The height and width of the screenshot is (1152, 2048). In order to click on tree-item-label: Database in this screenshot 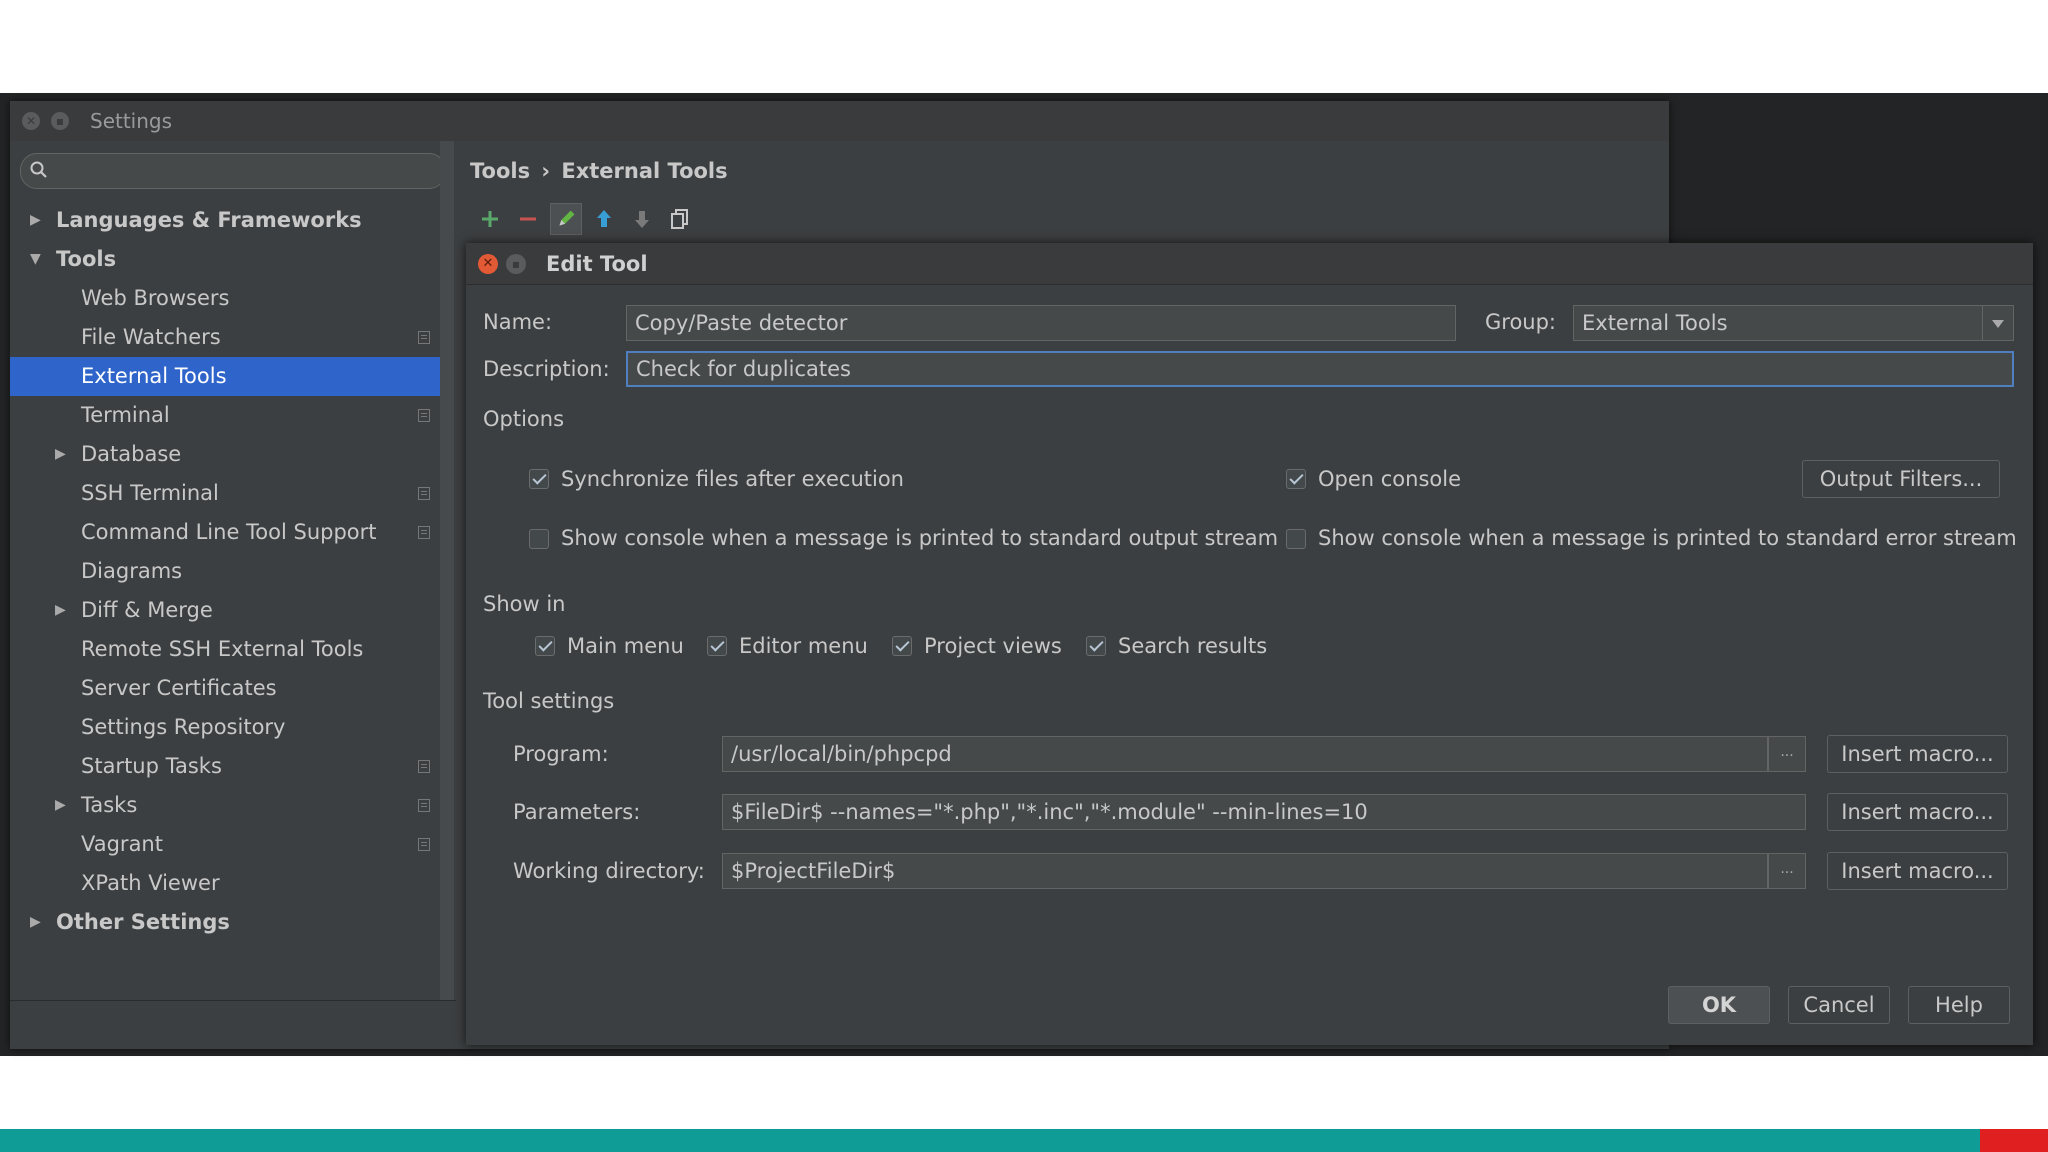, I will do `click(131, 454)`.